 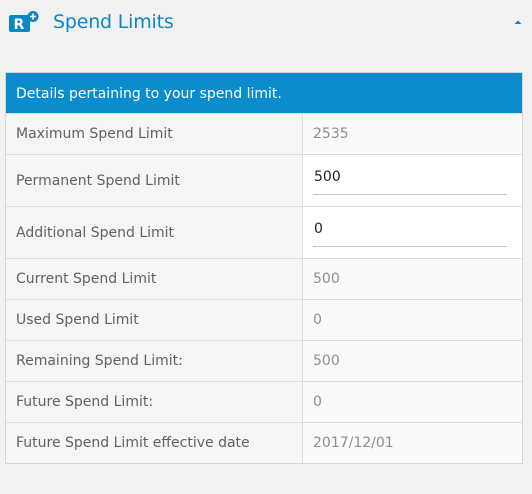 I want to click on panel-heading: Details pertaining to your spend limit., so click(x=264, y=93).